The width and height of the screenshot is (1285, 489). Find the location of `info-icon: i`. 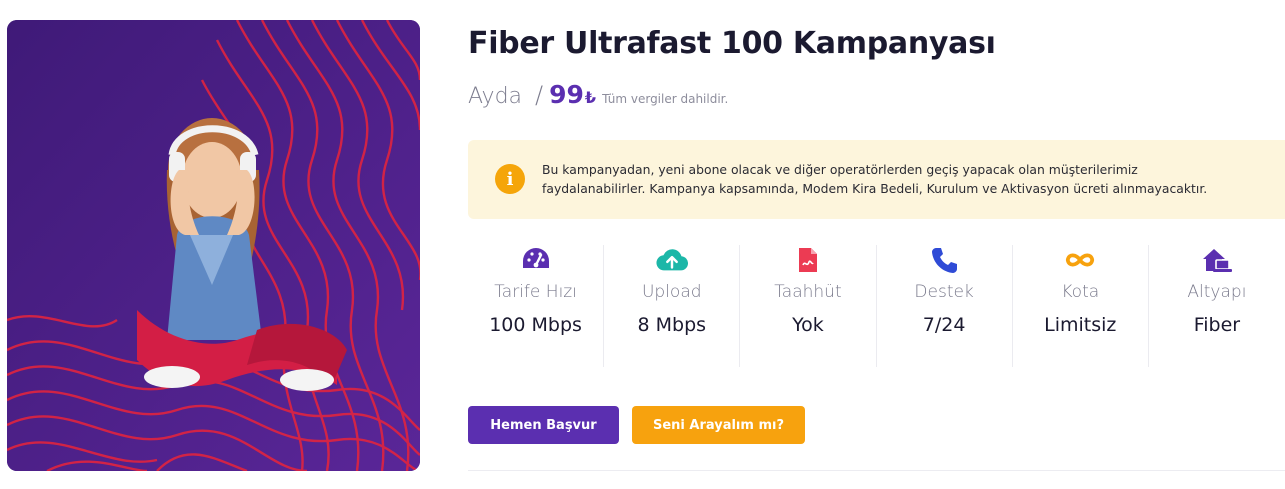

info-icon: i is located at coordinates (510, 179).